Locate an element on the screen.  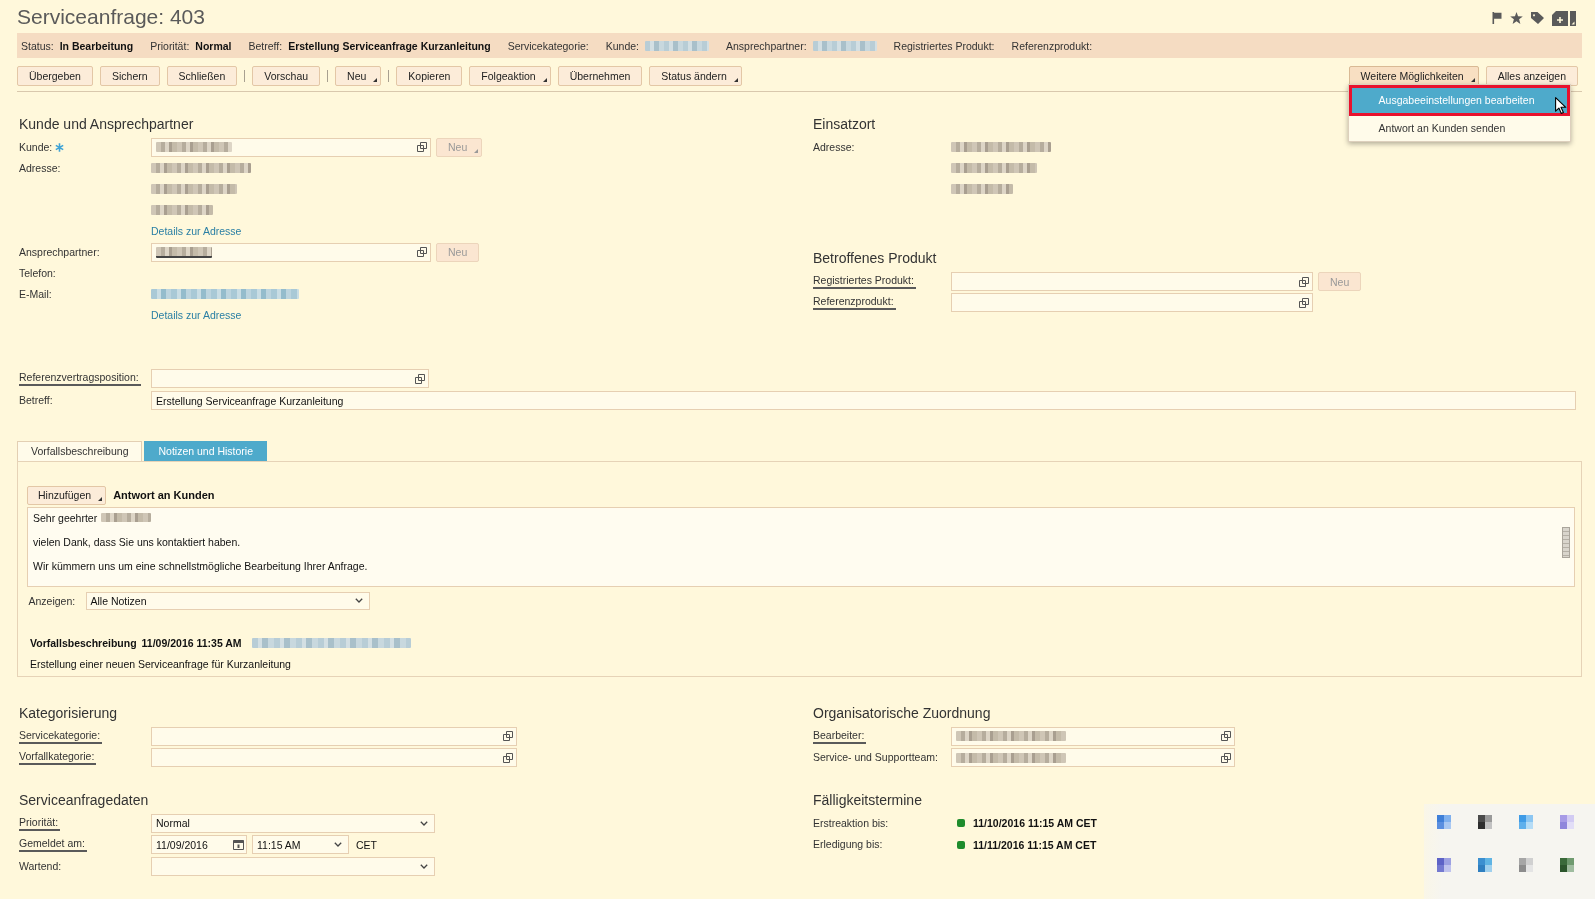
field-label: Kunde: is located at coordinates (36, 147).